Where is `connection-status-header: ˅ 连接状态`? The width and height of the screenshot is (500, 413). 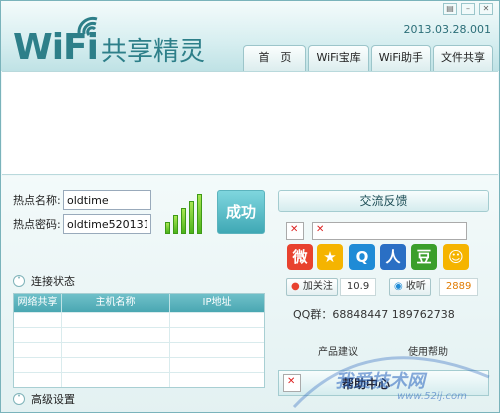 connection-status-header: ˅ 连接状态 is located at coordinates (44, 281).